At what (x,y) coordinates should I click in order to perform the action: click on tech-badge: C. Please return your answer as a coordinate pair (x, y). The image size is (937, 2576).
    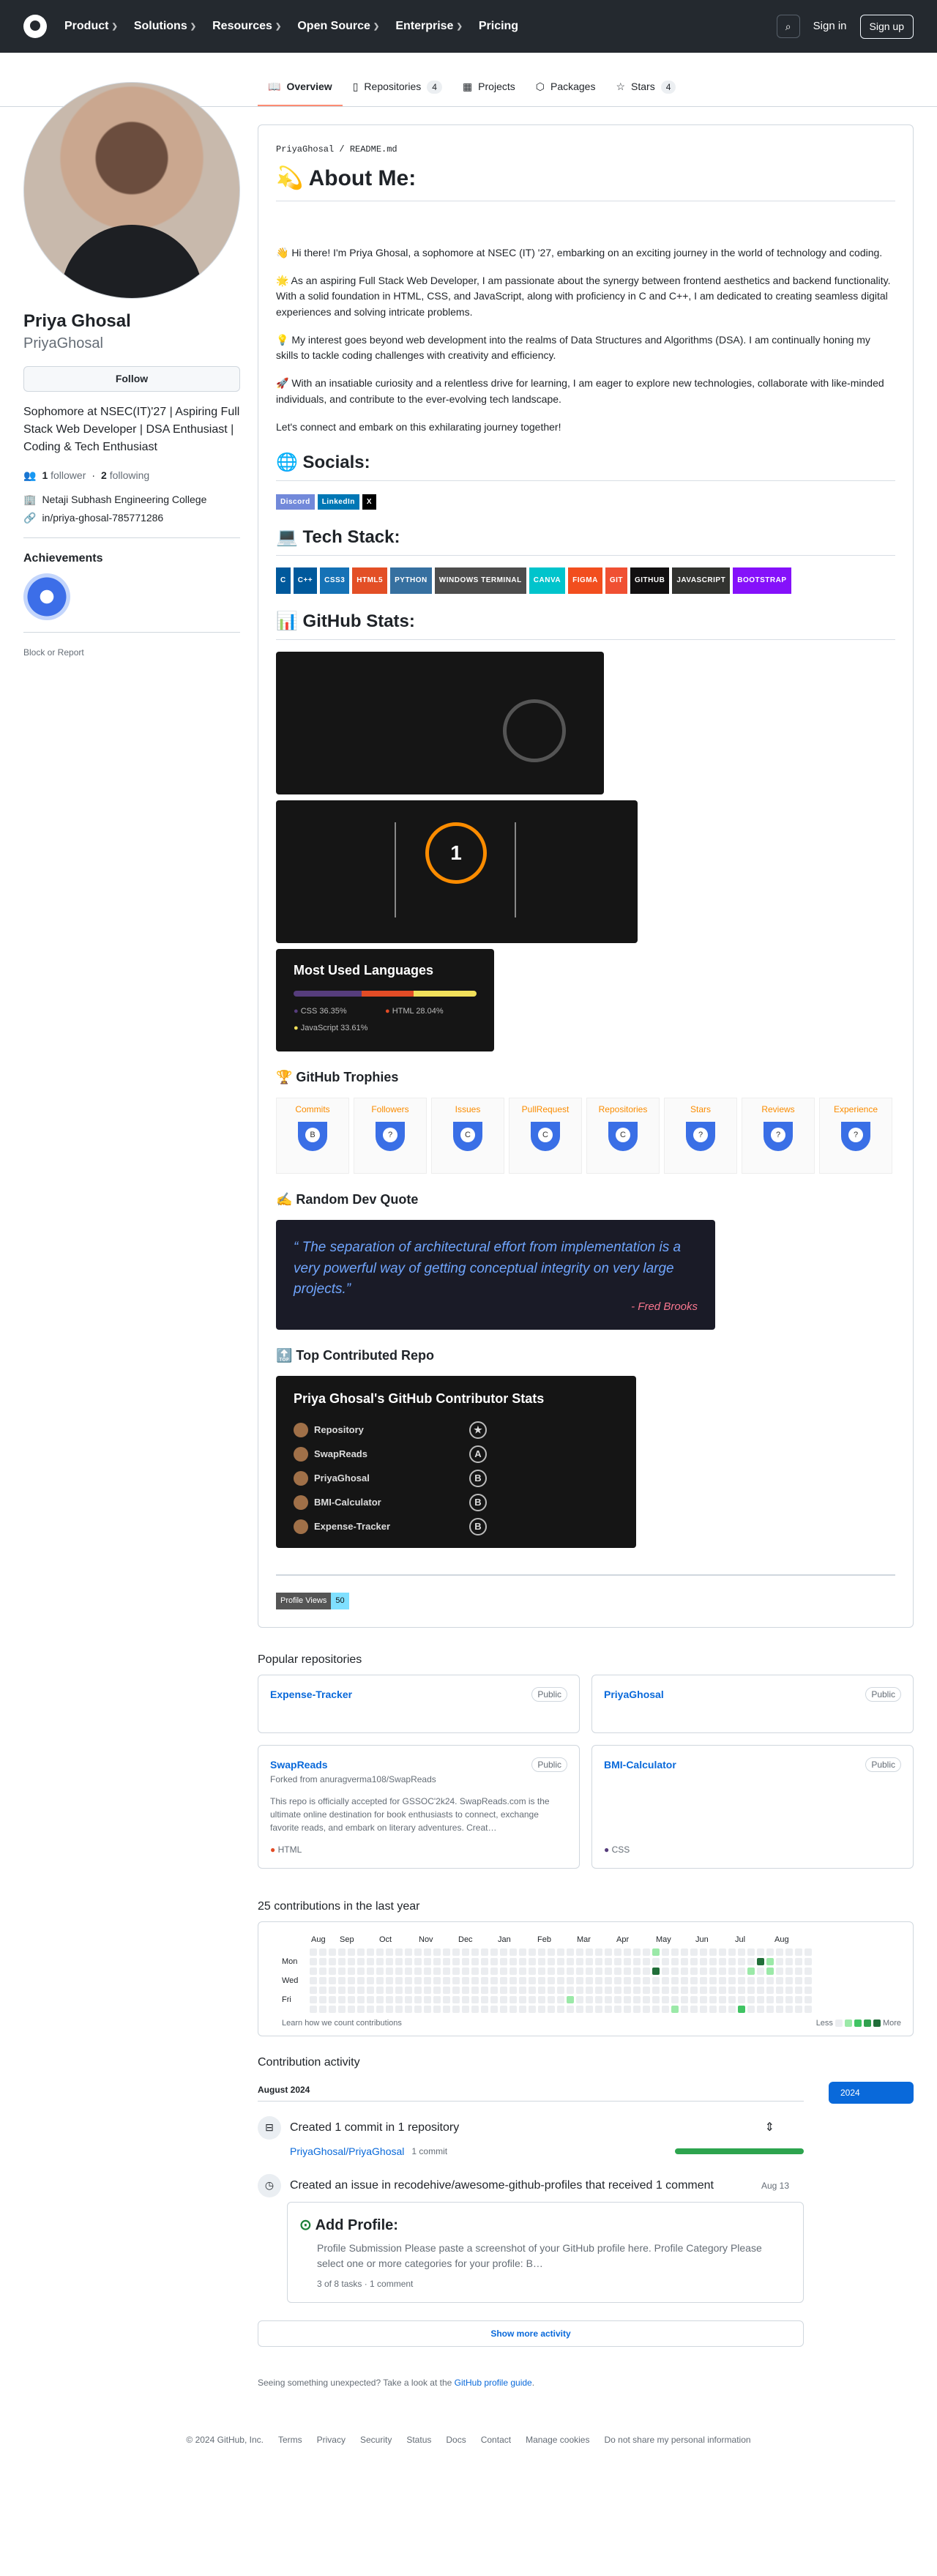
    Looking at the image, I should click on (283, 581).